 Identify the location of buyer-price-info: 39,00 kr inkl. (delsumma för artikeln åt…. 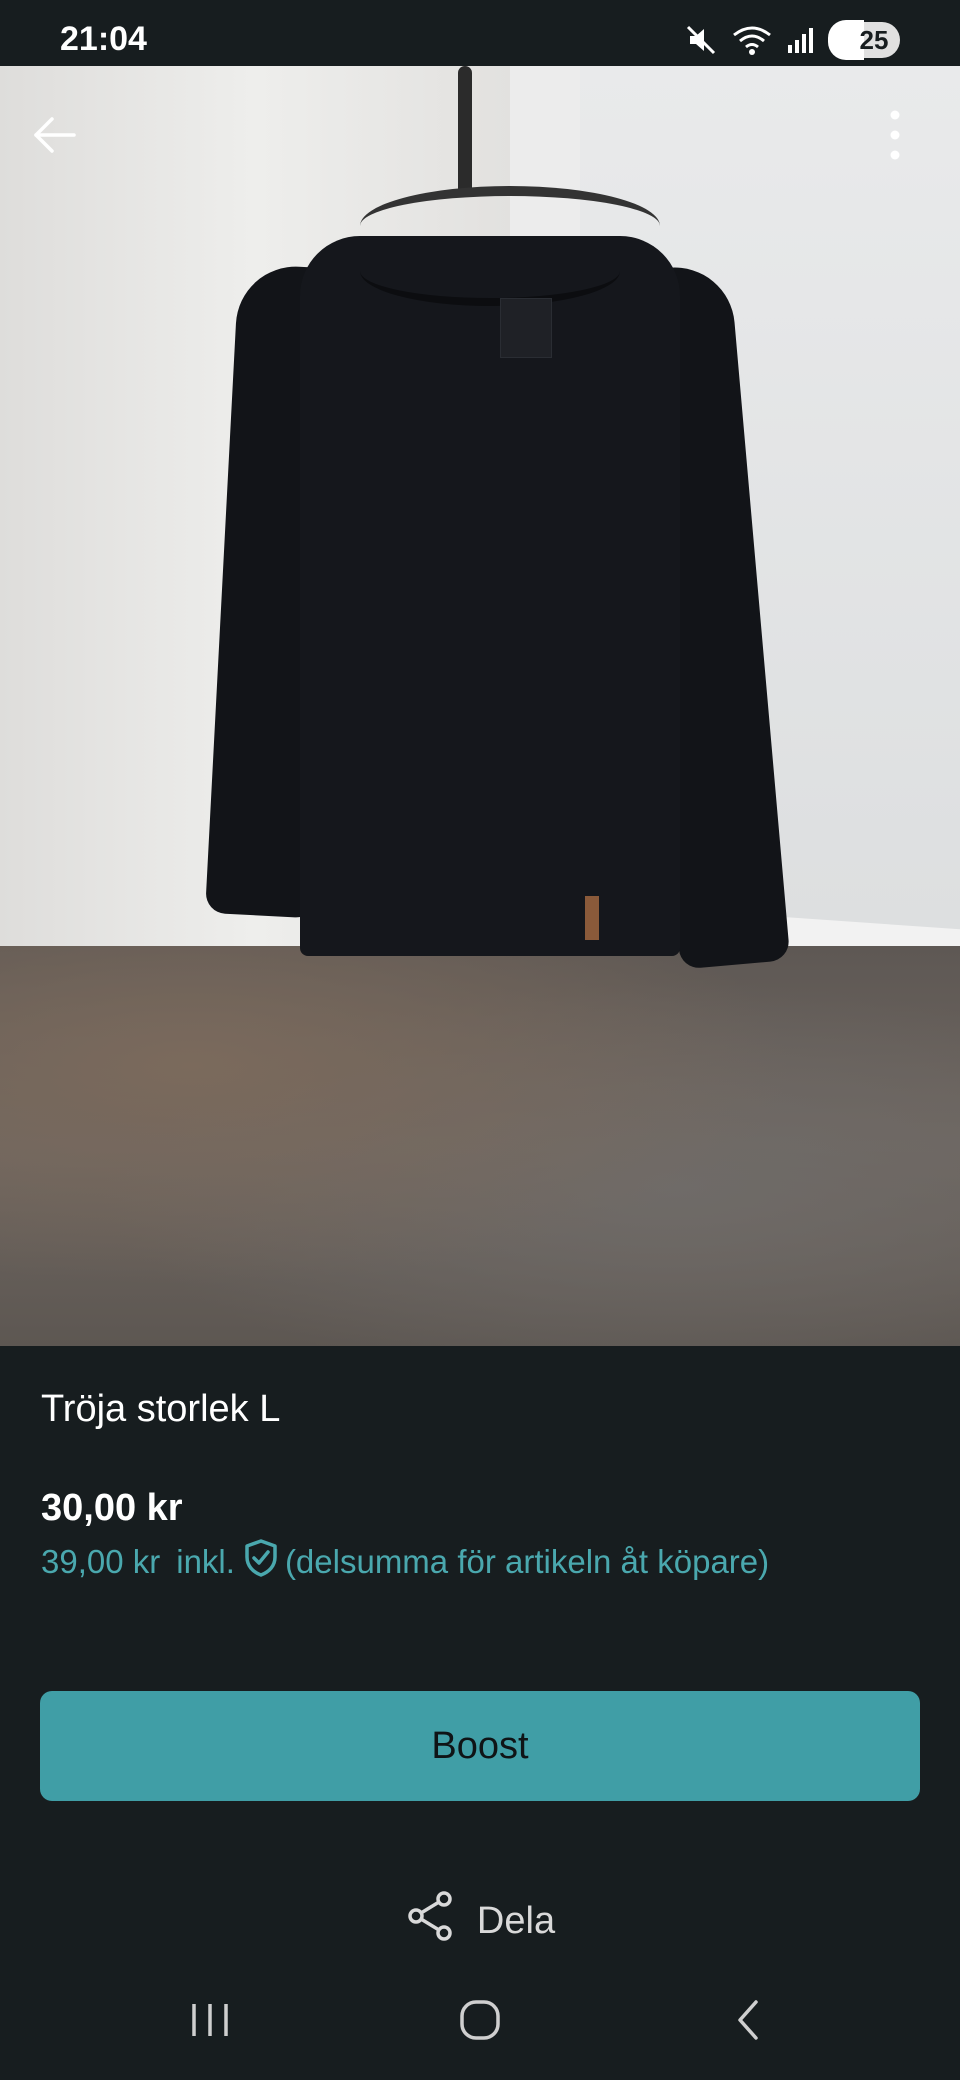
(405, 1562).